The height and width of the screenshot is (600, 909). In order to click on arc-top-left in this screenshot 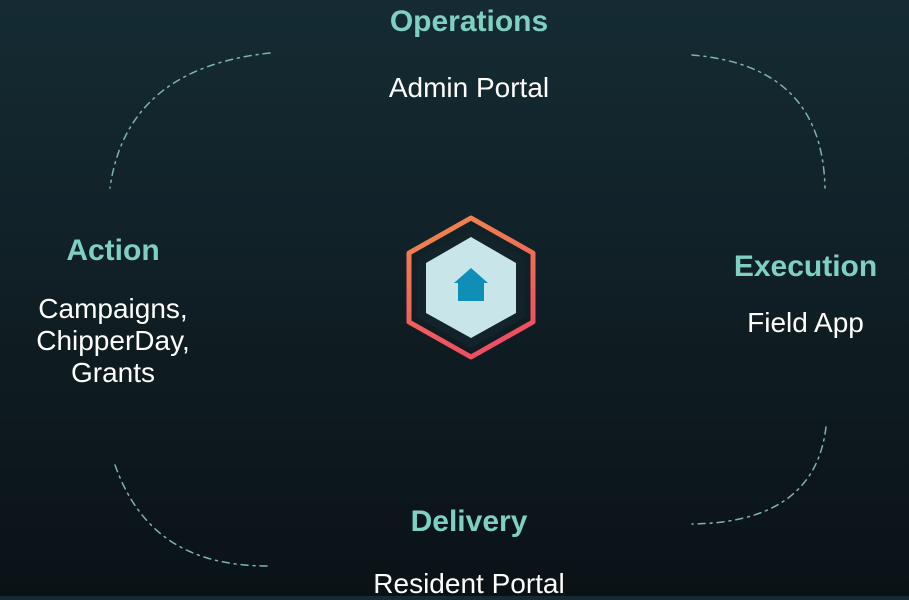, I will do `click(190, 120)`.